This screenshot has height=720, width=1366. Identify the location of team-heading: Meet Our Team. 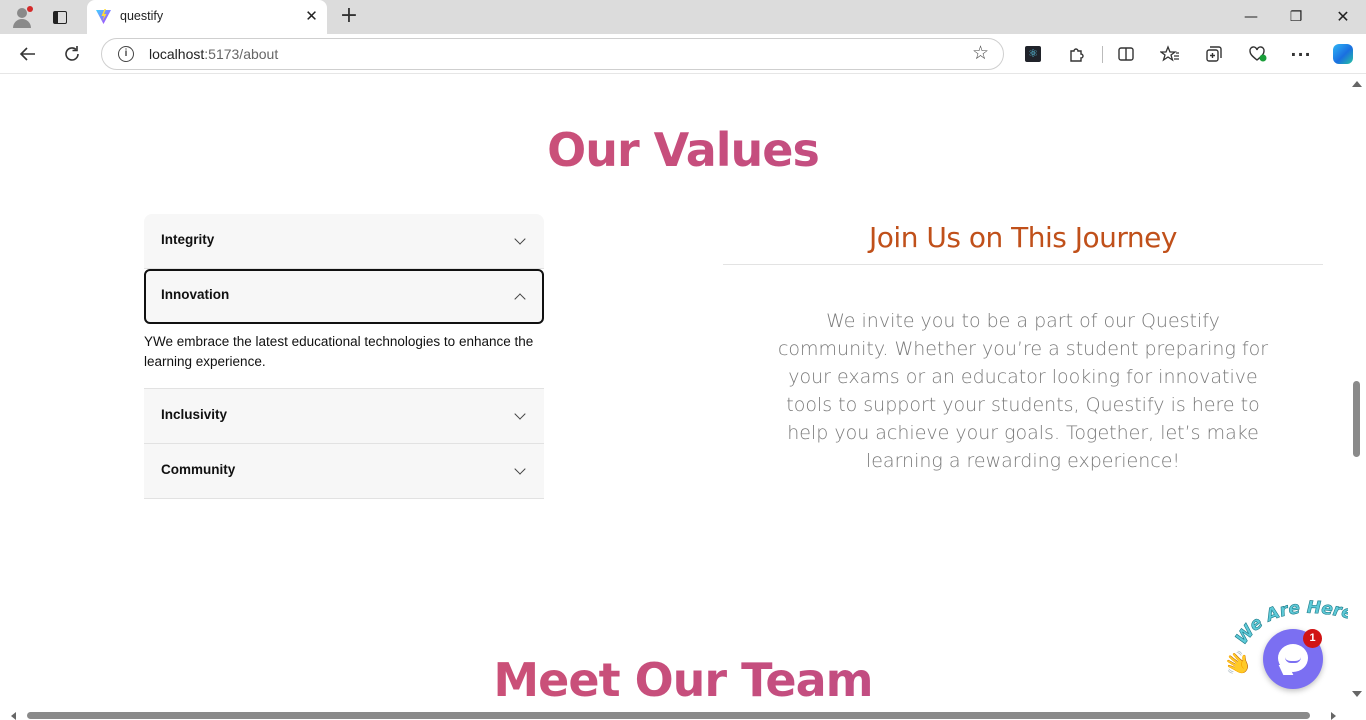
(674, 680).